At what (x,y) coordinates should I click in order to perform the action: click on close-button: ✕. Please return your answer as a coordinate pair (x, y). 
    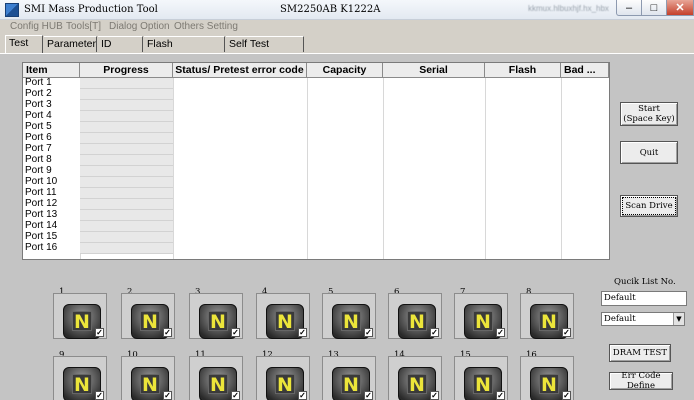
    Looking at the image, I should click on (680, 8).